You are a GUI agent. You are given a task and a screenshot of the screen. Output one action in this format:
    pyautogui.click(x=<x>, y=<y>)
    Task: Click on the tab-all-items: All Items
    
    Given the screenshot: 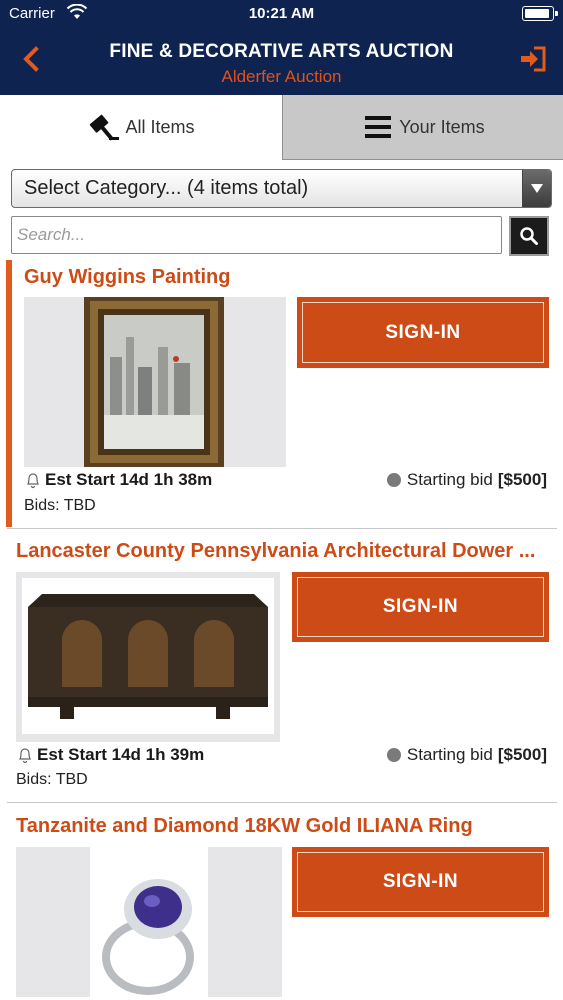 What is the action you would take?
    pyautogui.click(x=141, y=127)
    